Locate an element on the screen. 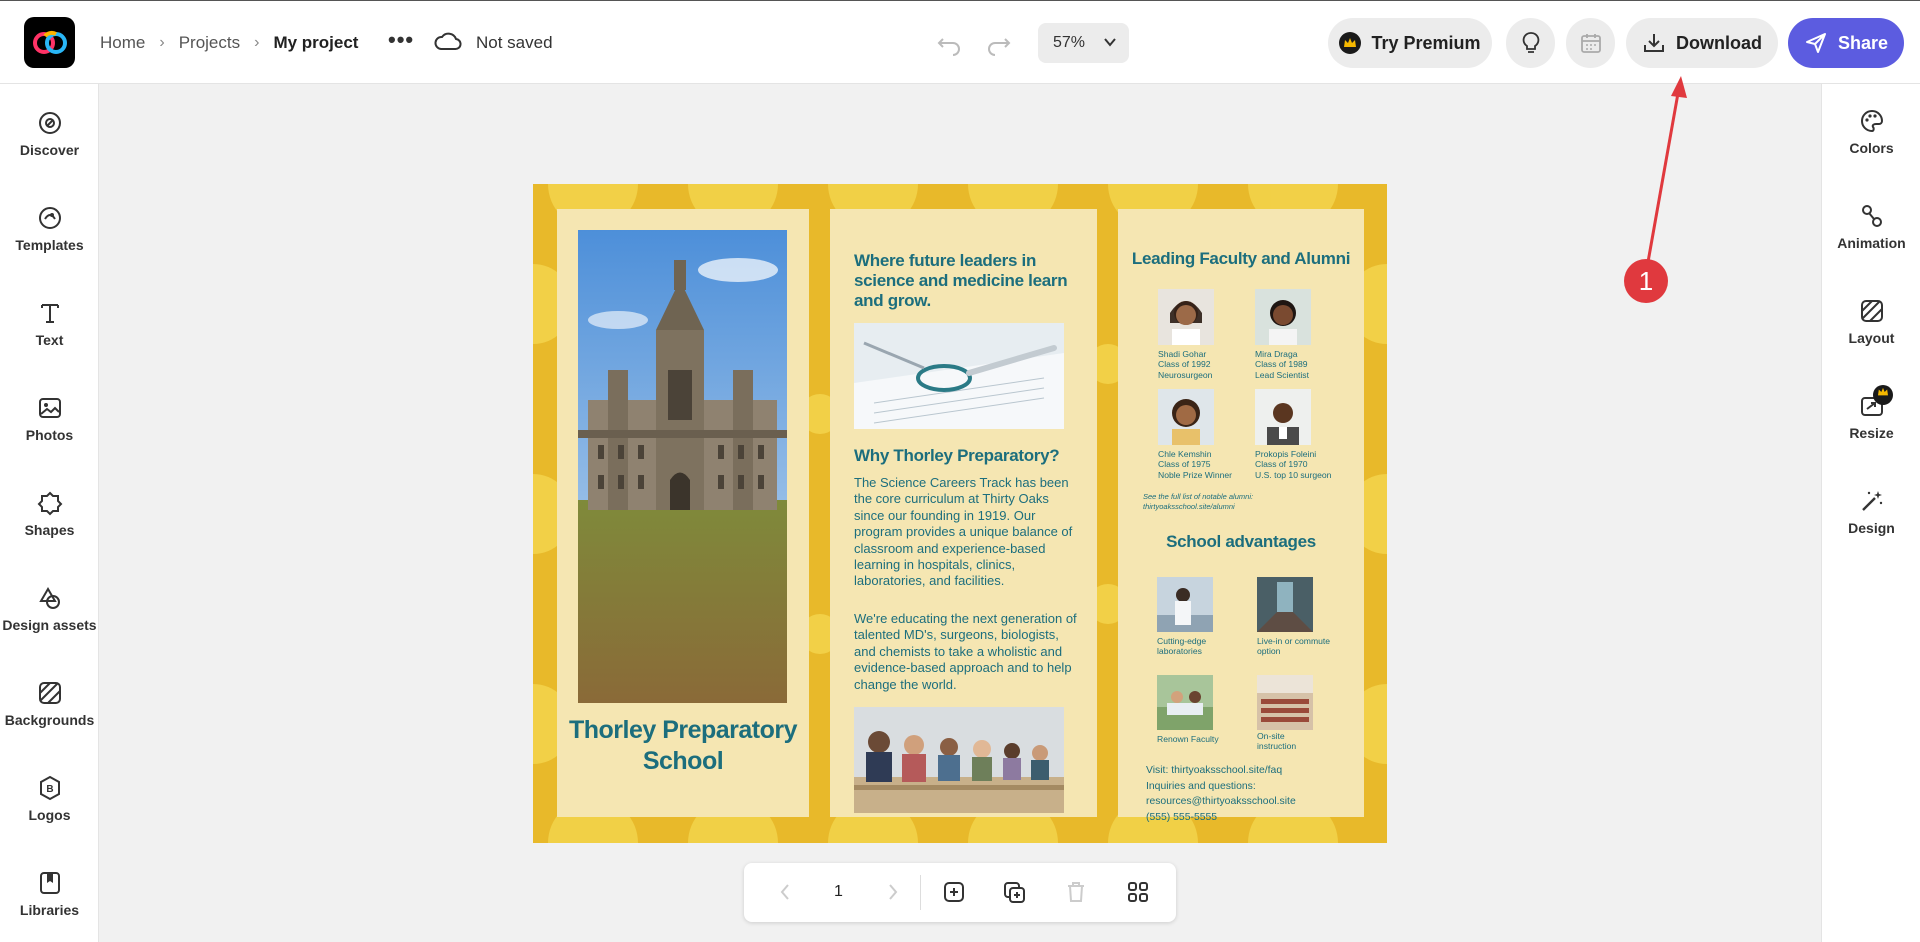 The width and height of the screenshot is (1920, 942). breadcrumb-home: Home is located at coordinates (122, 43).